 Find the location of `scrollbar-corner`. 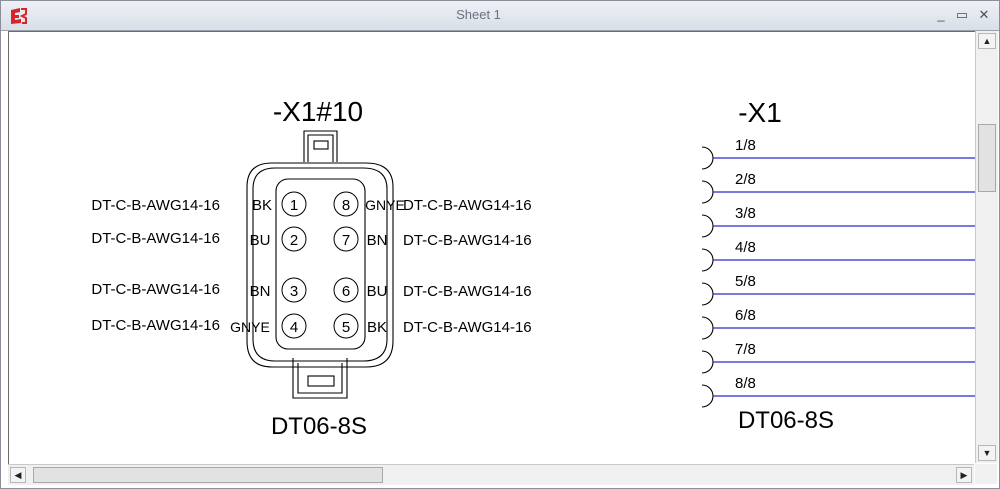

scrollbar-corner is located at coordinates (986, 474).